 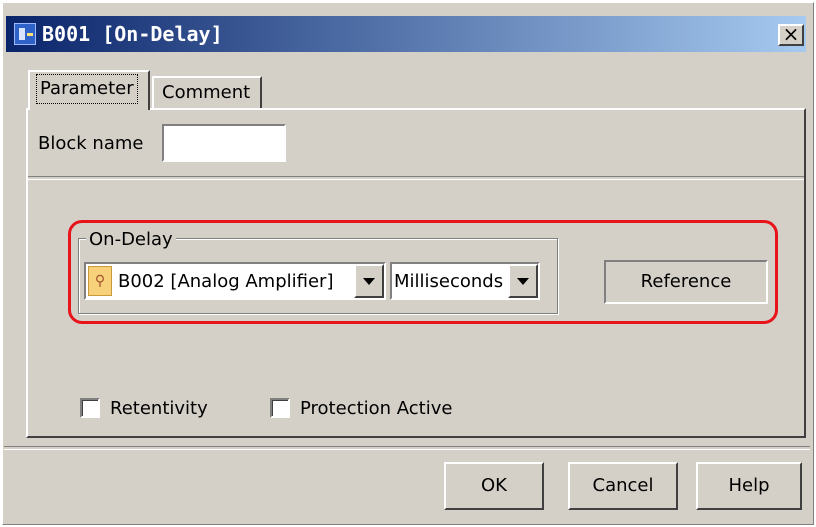 I want to click on ok-button: OK, so click(x=494, y=486).